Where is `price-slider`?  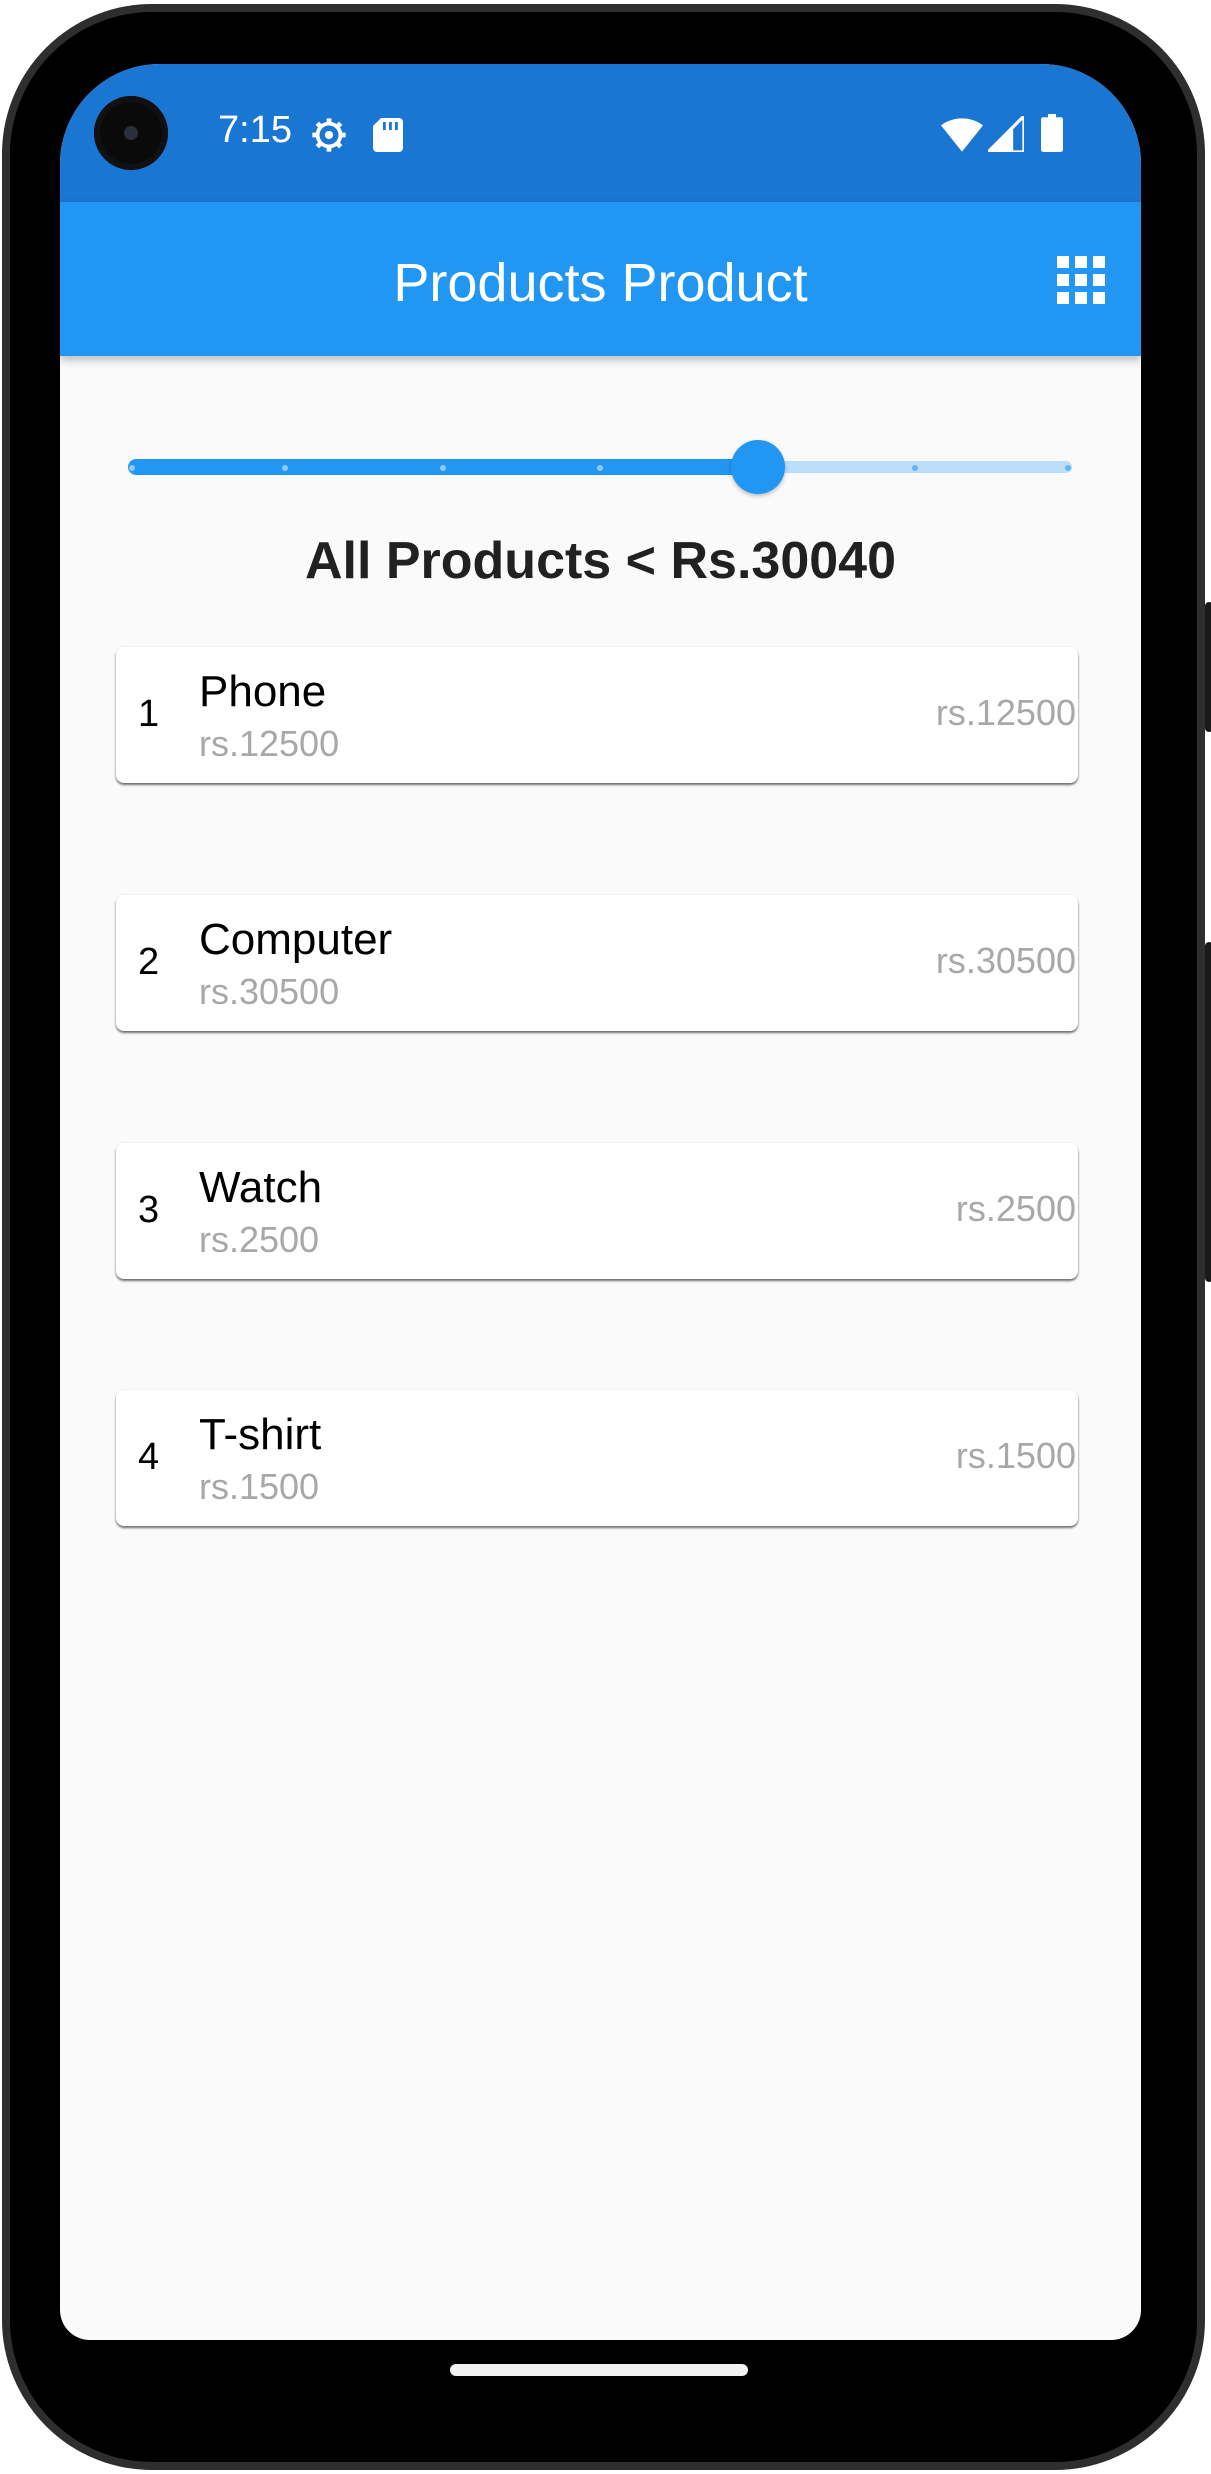 price-slider is located at coordinates (600, 467).